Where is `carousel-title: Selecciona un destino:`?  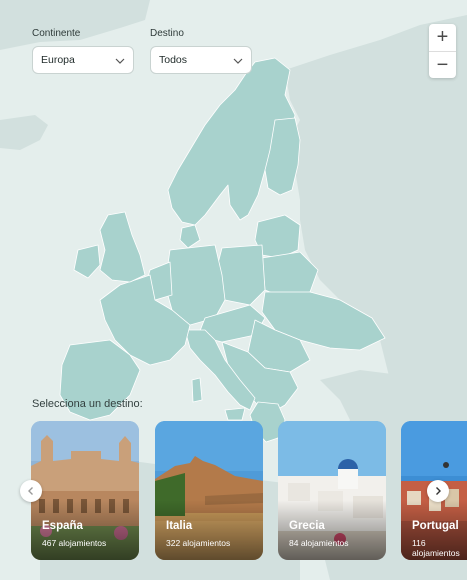
carousel-title: Selecciona un destino: is located at coordinates (87, 404).